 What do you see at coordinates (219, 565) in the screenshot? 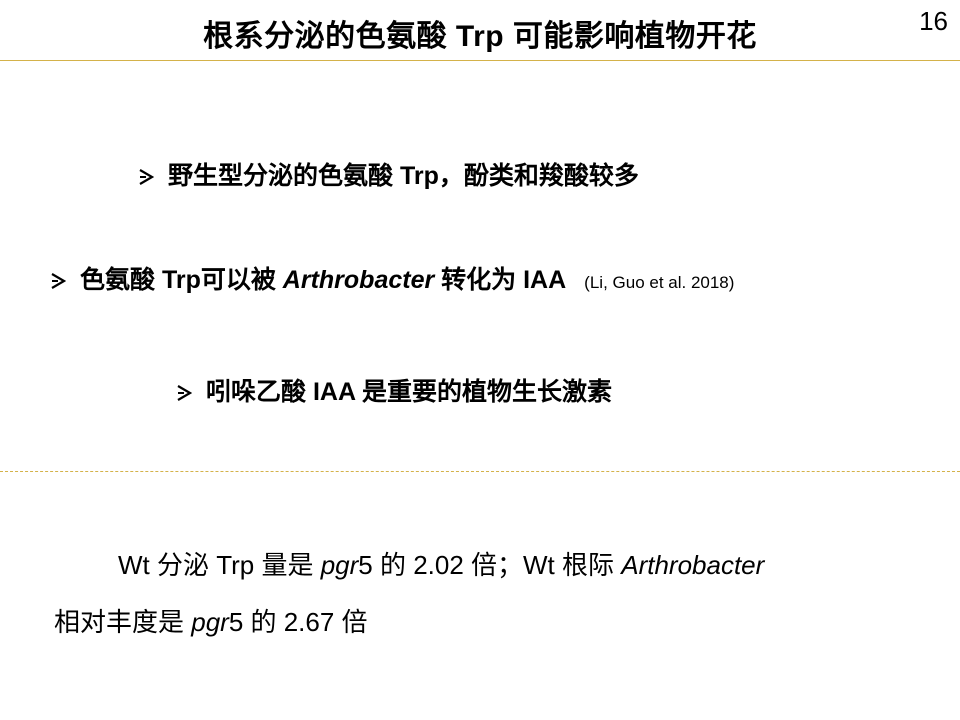
I see `para-text: Wt 分泌 Trp 量是` at bounding box center [219, 565].